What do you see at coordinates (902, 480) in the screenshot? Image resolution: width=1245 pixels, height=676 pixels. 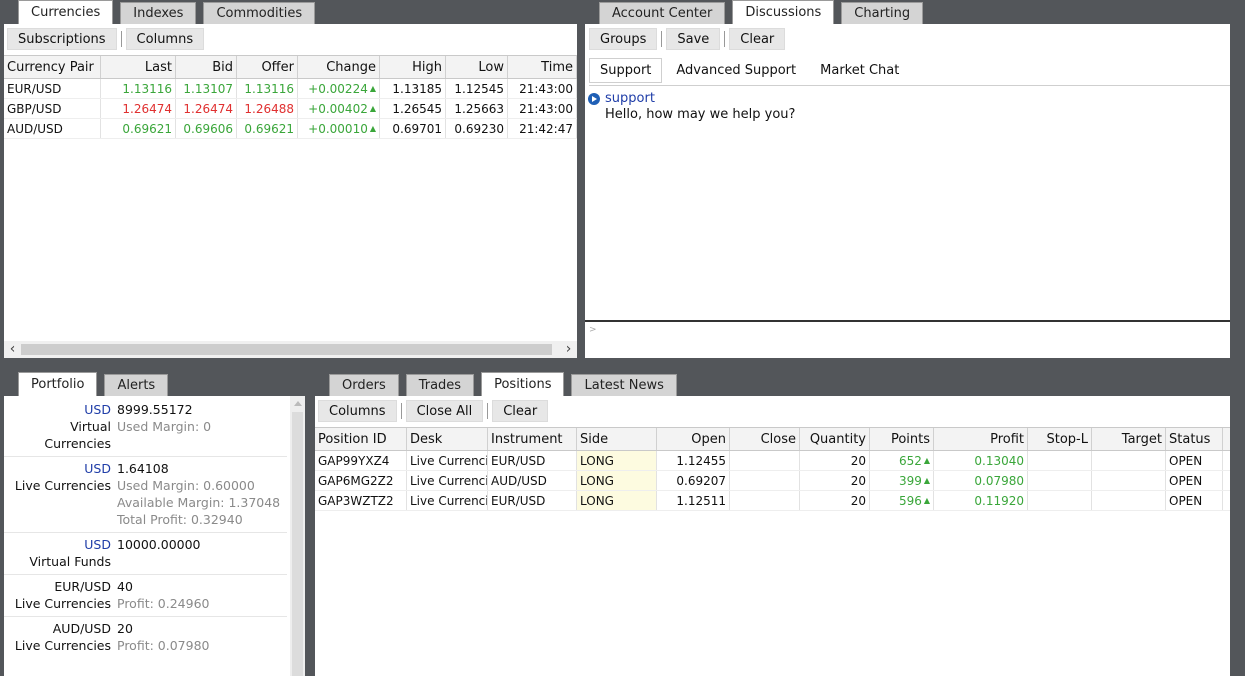 I see `points-cell: 399 ▲` at bounding box center [902, 480].